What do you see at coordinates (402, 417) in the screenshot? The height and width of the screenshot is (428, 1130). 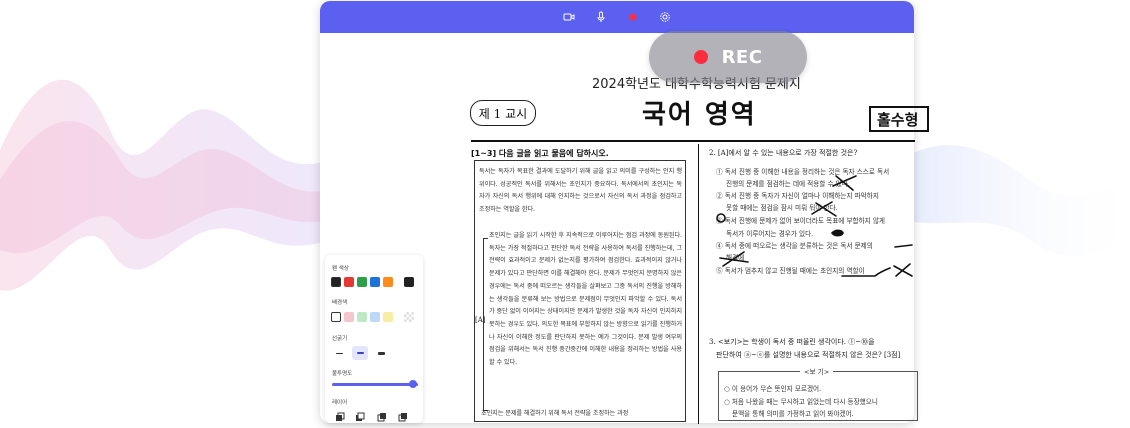 I see `layer-send-back-icon` at bounding box center [402, 417].